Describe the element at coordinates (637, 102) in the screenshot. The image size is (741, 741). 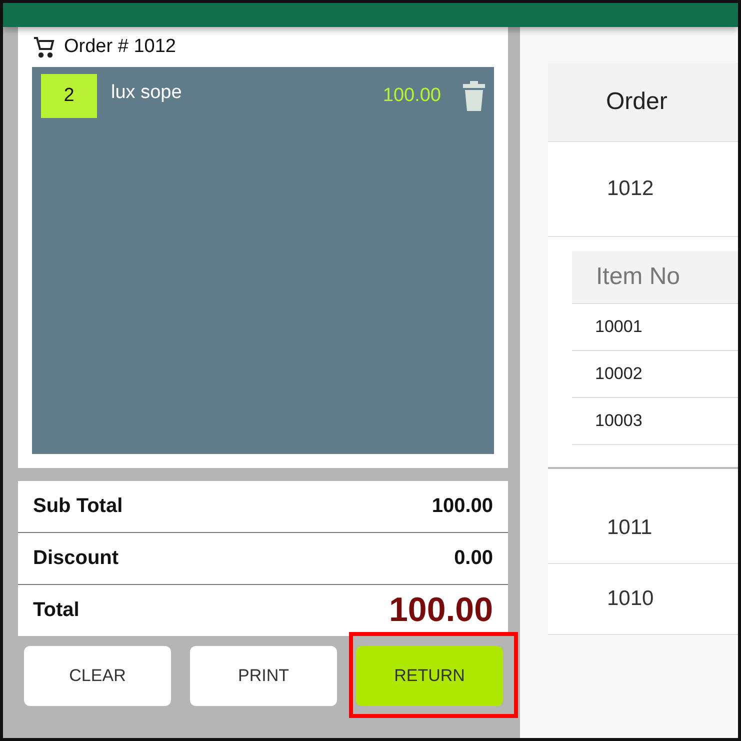
I see `column-header: Order` at that location.